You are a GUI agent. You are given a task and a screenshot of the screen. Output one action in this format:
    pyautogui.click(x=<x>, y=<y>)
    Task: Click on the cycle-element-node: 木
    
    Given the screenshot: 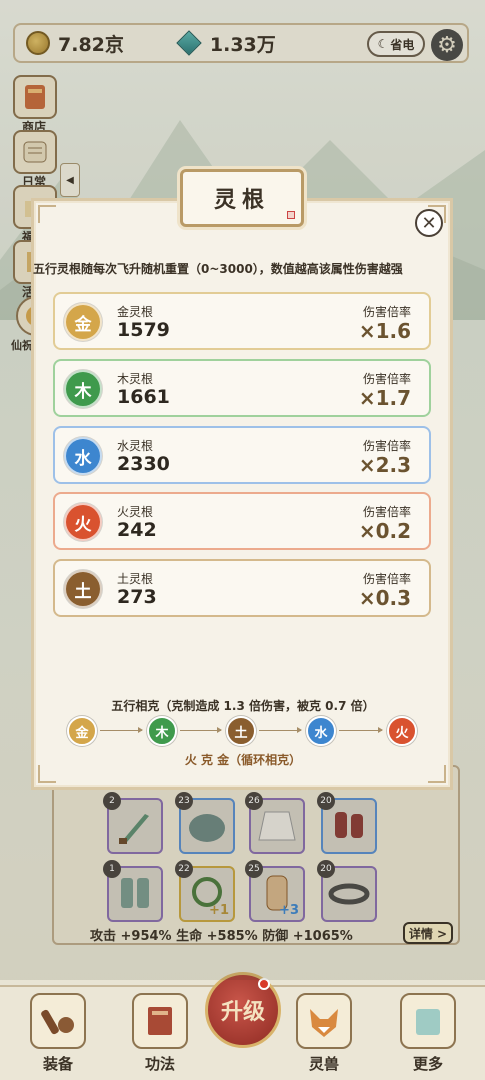 What is the action you would take?
    pyautogui.click(x=162, y=731)
    